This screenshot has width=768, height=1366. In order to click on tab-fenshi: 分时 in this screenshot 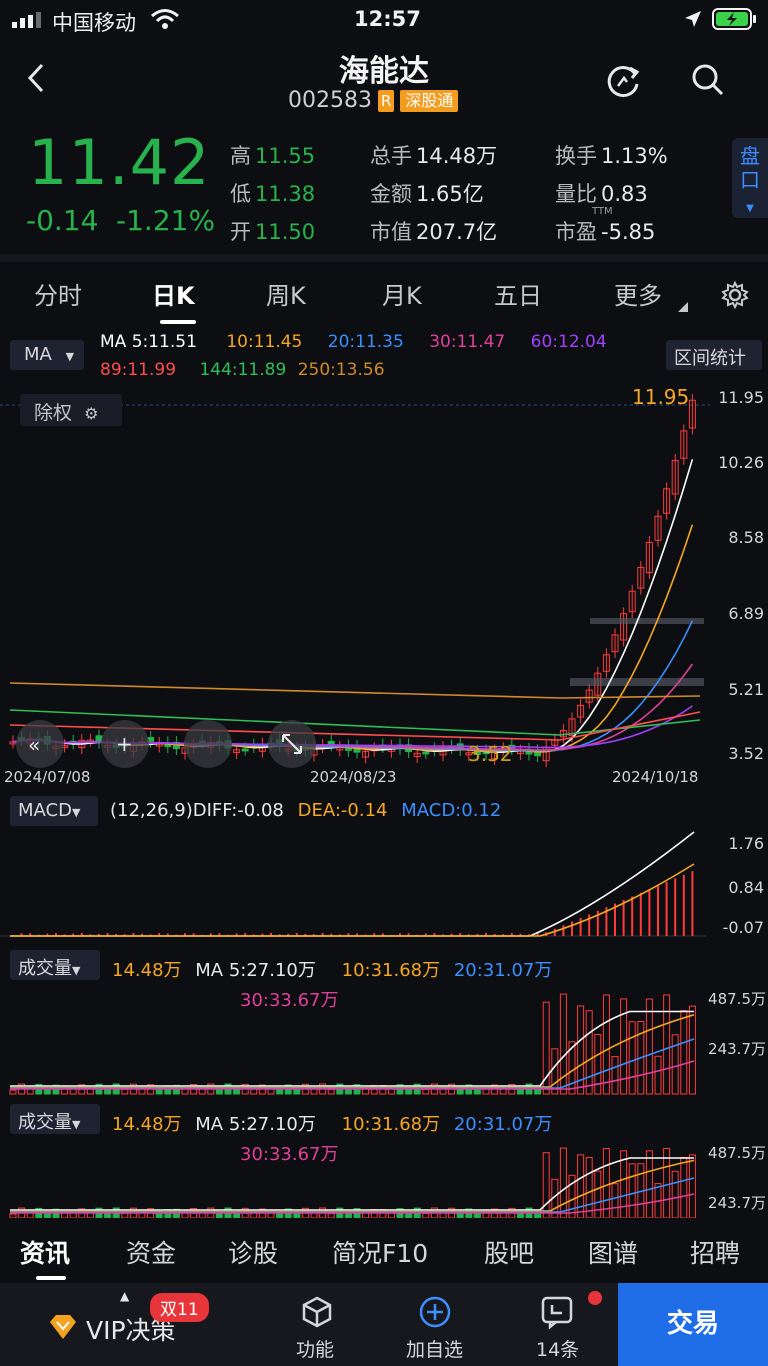, I will do `click(58, 293)`.